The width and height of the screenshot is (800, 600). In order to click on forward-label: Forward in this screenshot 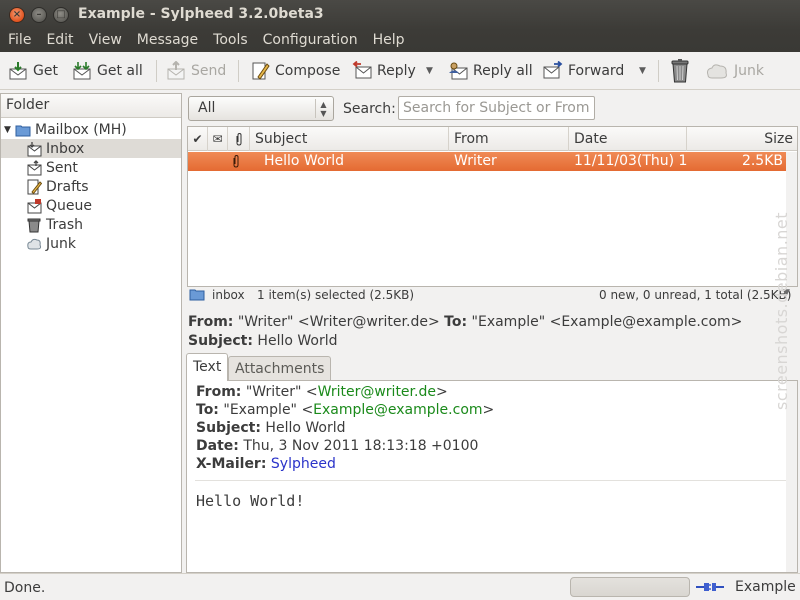, I will do `click(596, 71)`.